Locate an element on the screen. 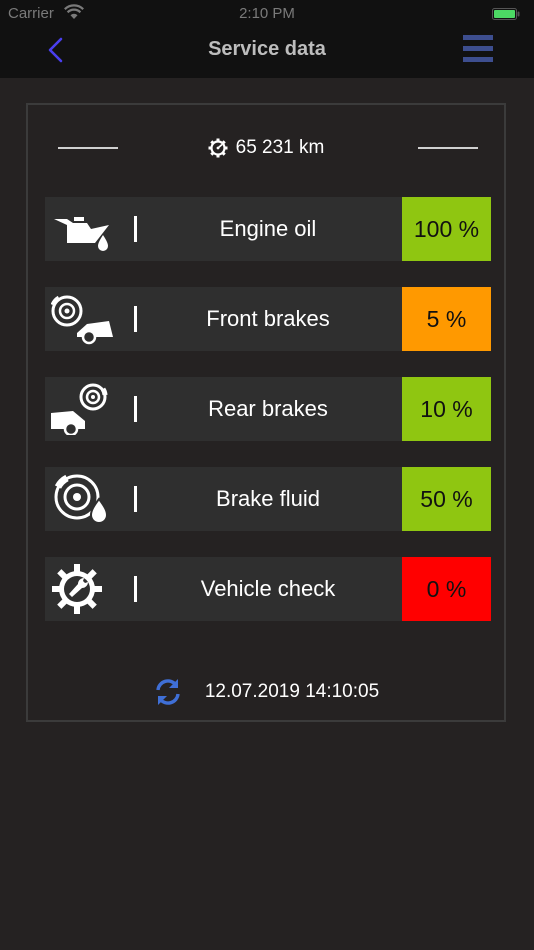 This screenshot has width=534, height=950. service-item-percent: 100 % is located at coordinates (446, 229).